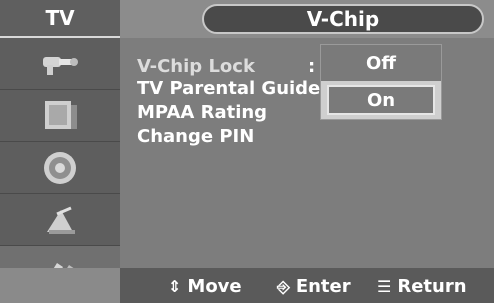 The width and height of the screenshot is (494, 303). I want to click on menu-title: V-Chip, so click(343, 19).